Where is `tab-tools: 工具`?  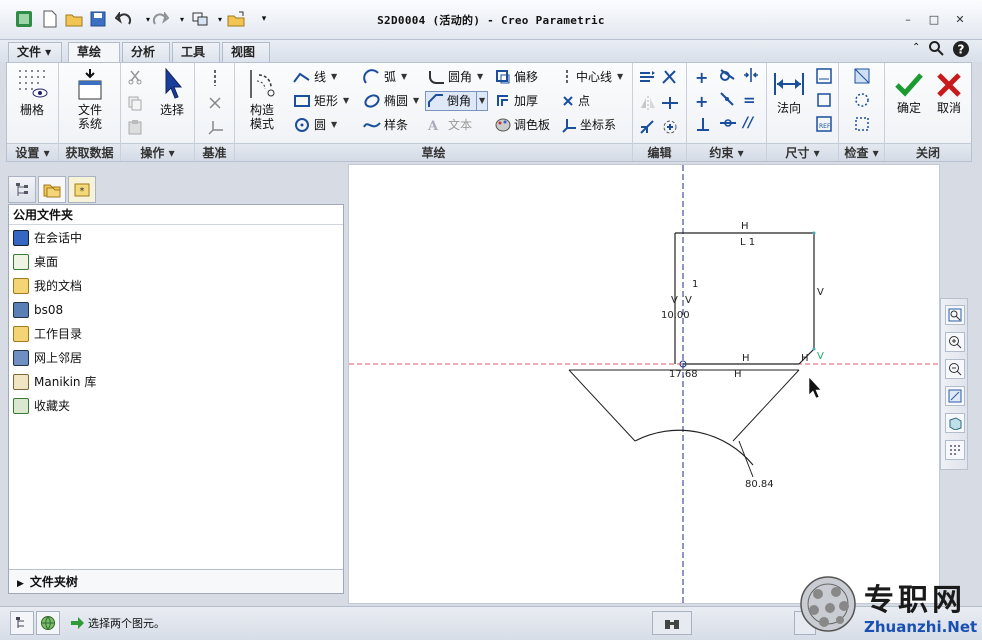 tab-tools: 工具 is located at coordinates (196, 52).